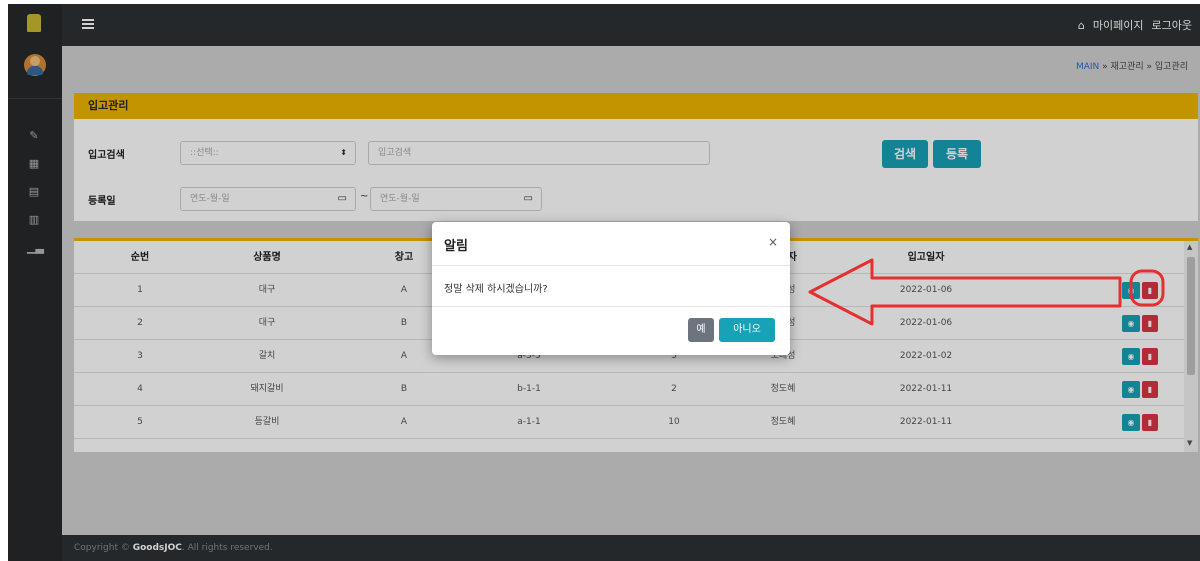  I want to click on confirm-yes-button: 예, so click(701, 330).